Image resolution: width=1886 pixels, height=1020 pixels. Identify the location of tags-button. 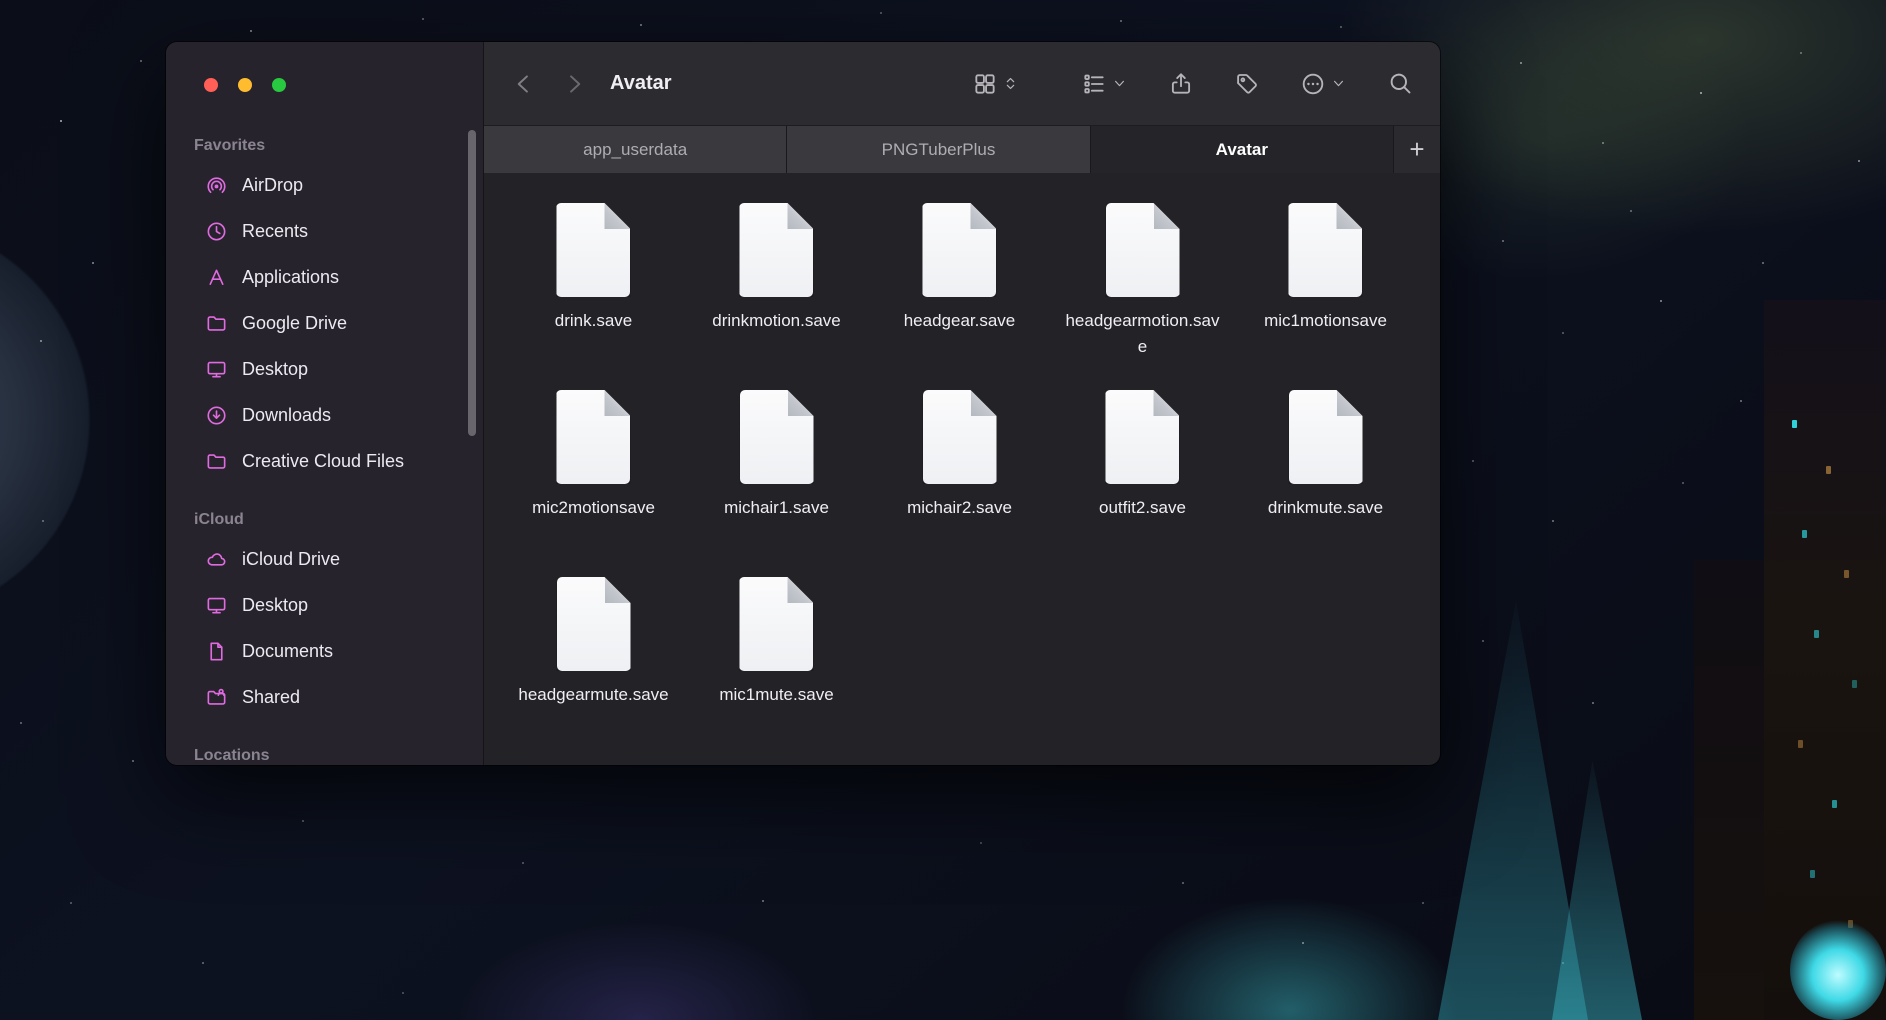
(1247, 84).